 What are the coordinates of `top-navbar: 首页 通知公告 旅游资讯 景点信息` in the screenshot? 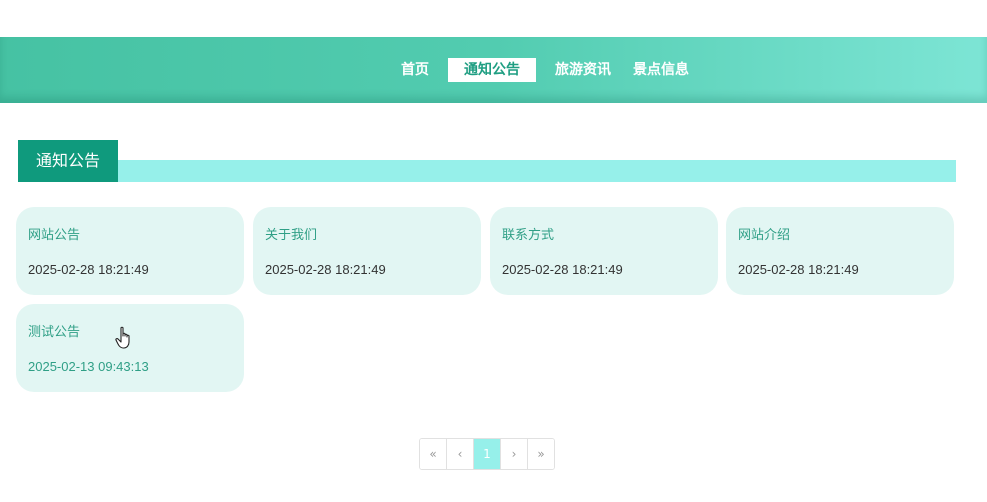 It's located at (493, 70).